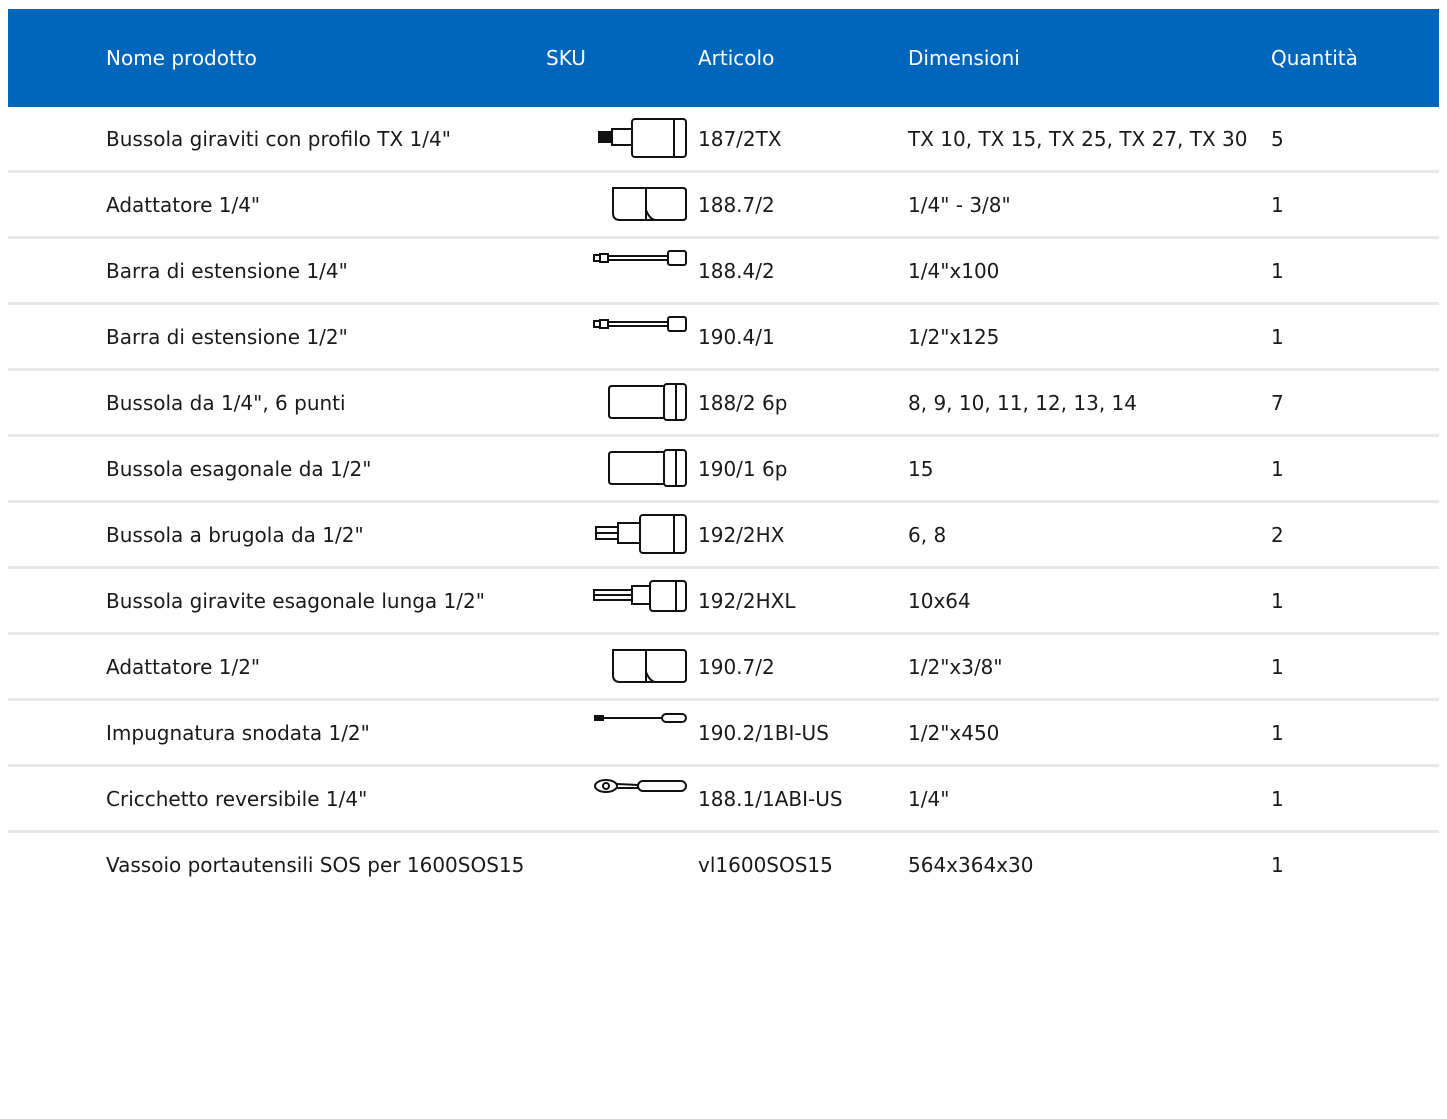  I want to click on dimensions: 15, so click(921, 469).